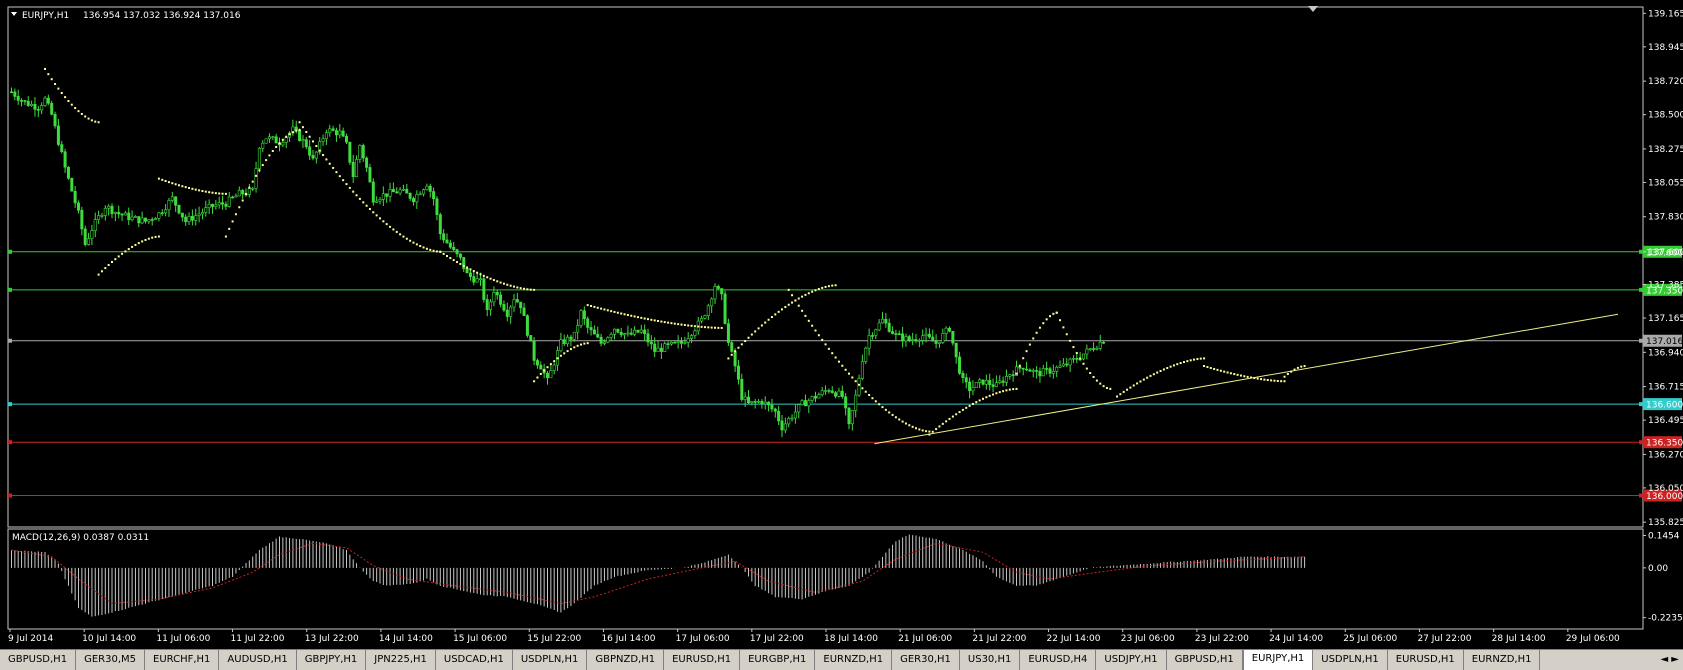 This screenshot has width=1683, height=670. What do you see at coordinates (1665, 421) in the screenshot?
I see `price-tick-label: 136.495` at bounding box center [1665, 421].